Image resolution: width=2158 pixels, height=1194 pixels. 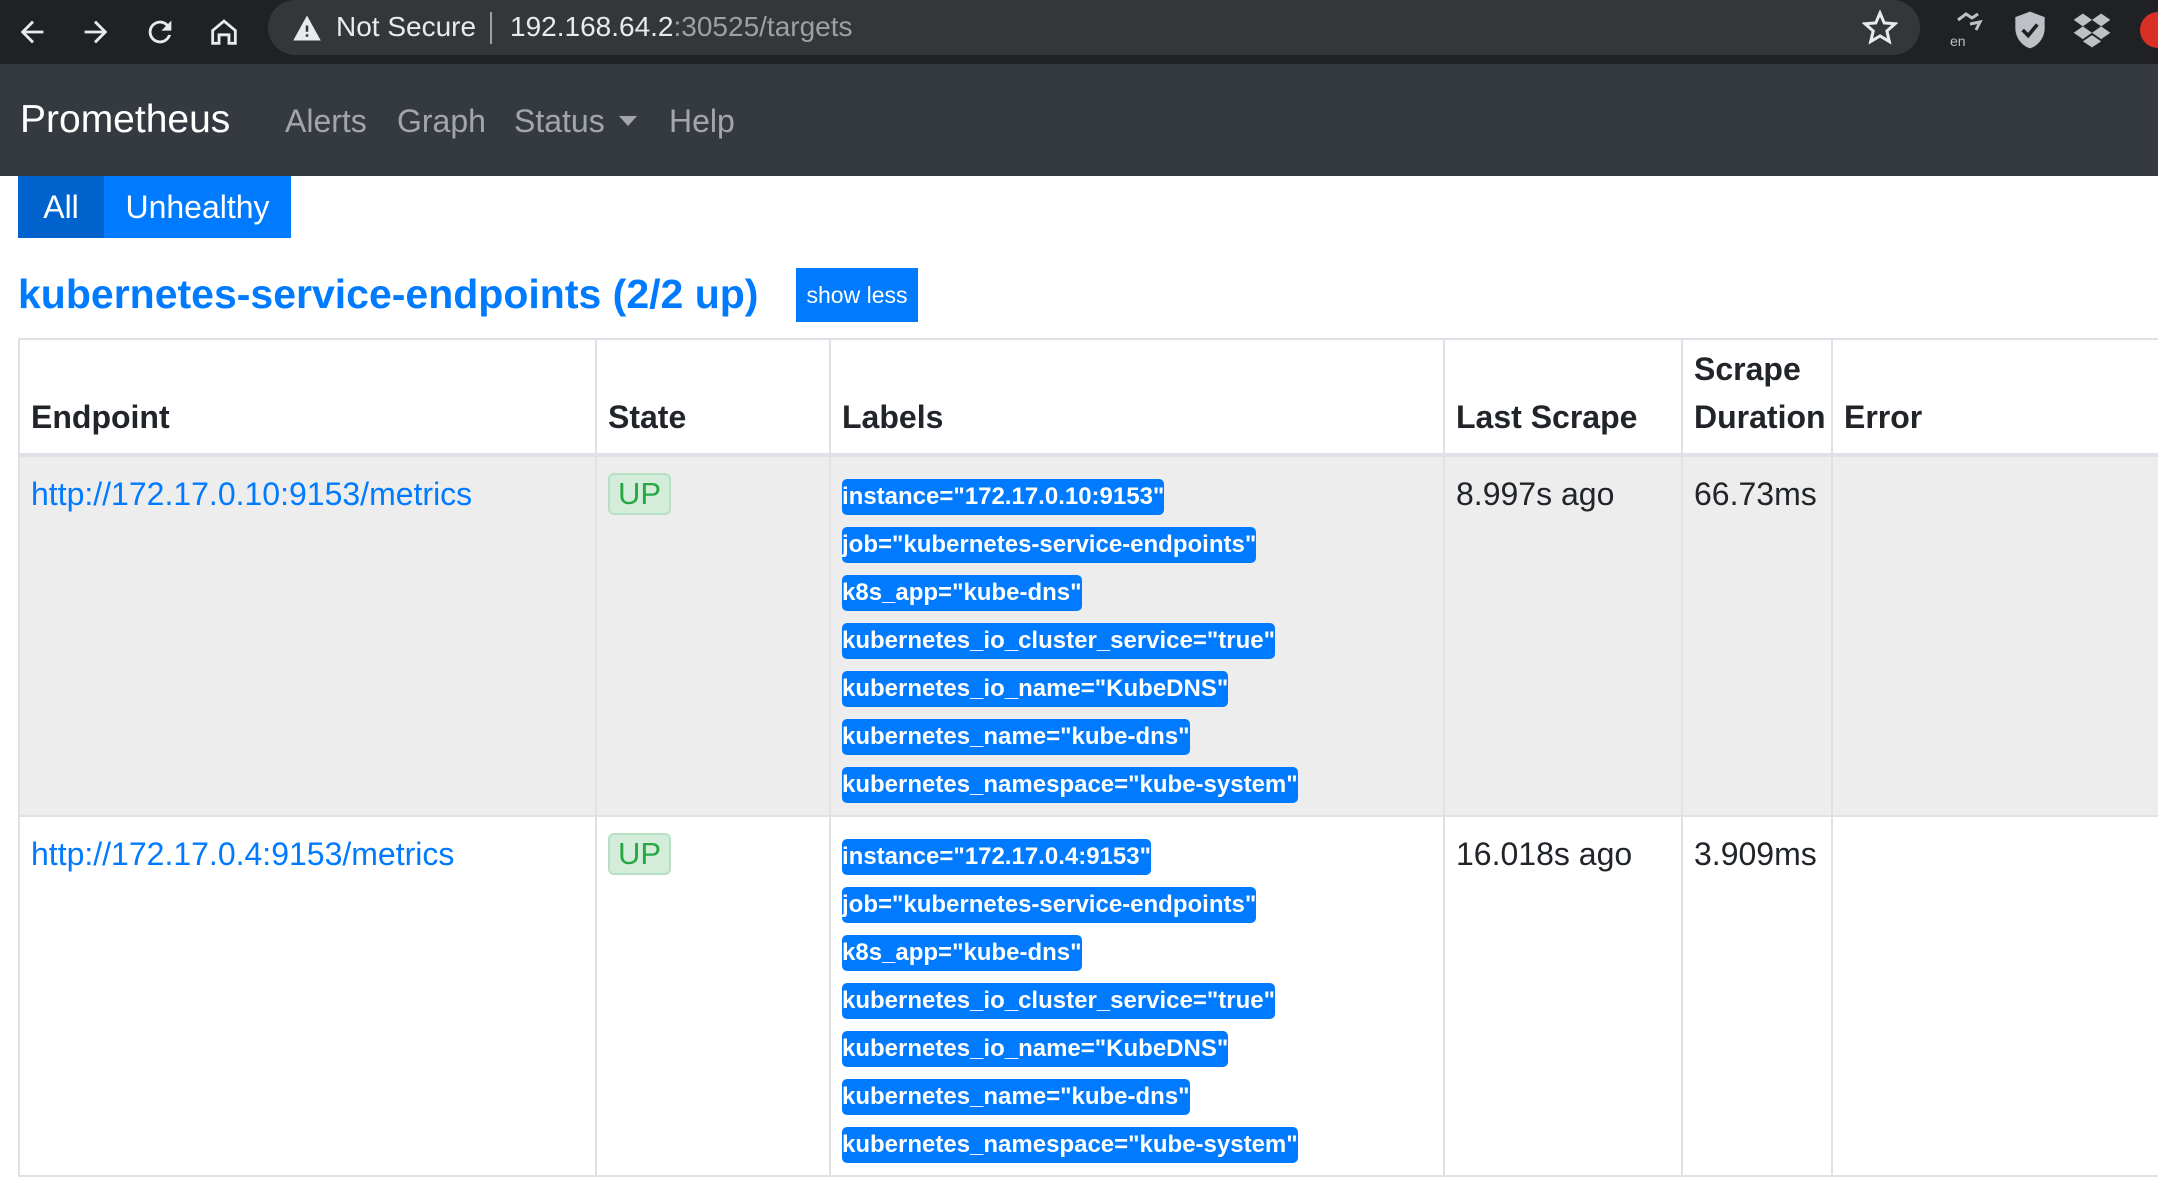 I want to click on dropbox-icon, so click(x=2092, y=30).